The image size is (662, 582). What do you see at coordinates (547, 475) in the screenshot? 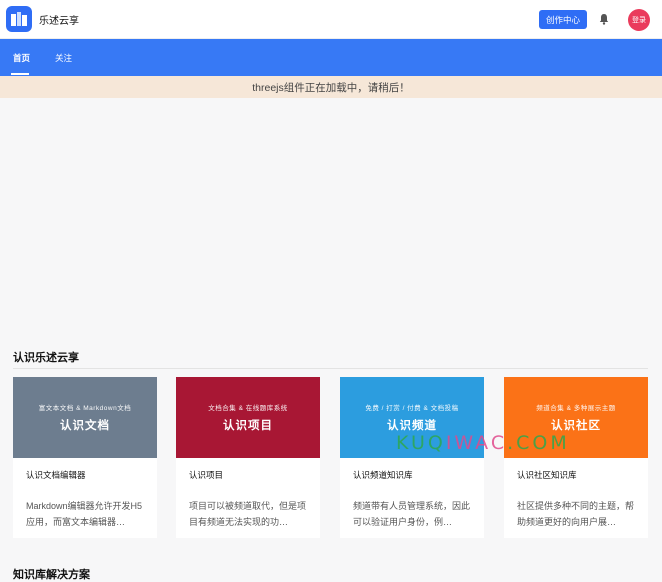
I see `card-title: 认识社区知识库` at bounding box center [547, 475].